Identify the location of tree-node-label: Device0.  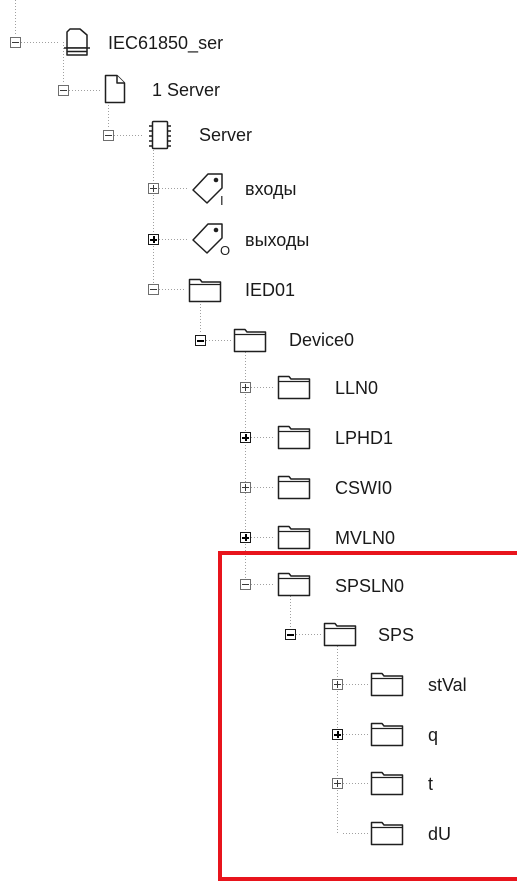
(322, 340).